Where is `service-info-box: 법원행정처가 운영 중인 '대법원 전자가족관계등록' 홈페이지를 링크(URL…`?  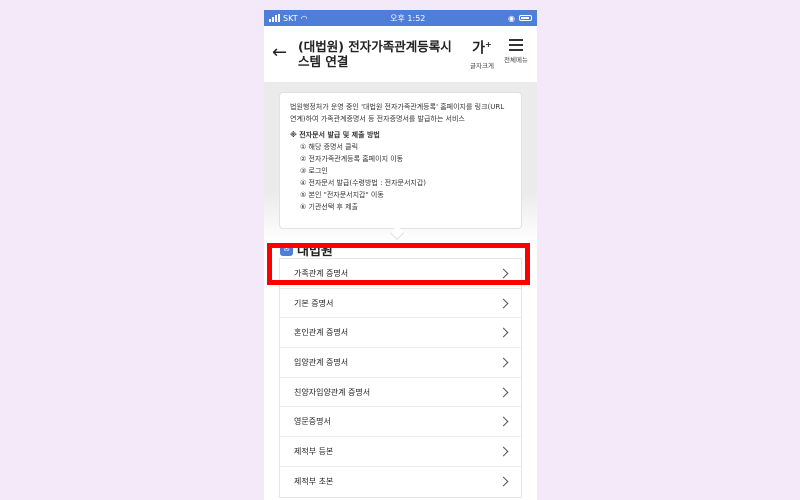
service-info-box: 법원행정처가 운영 중인 '대법원 전자가족관계등록' 홈페이지를 링크(URL… is located at coordinates (400, 160).